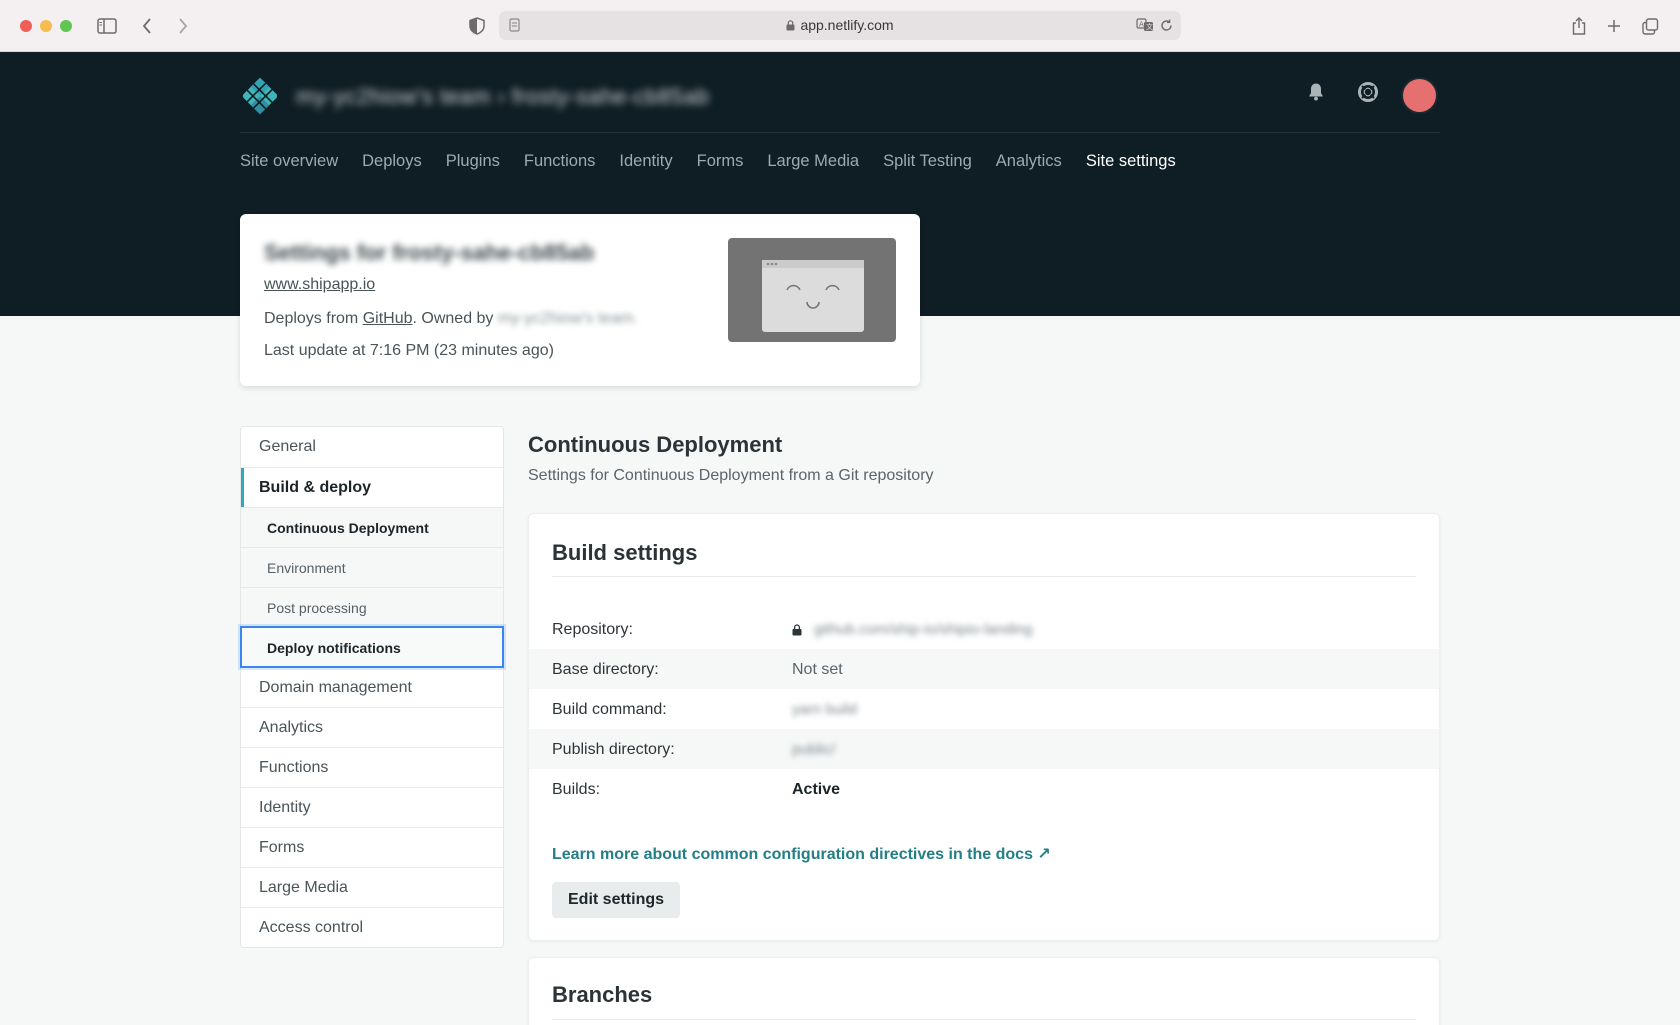  What do you see at coordinates (289, 161) in the screenshot?
I see `nav-site-overview: Site overview` at bounding box center [289, 161].